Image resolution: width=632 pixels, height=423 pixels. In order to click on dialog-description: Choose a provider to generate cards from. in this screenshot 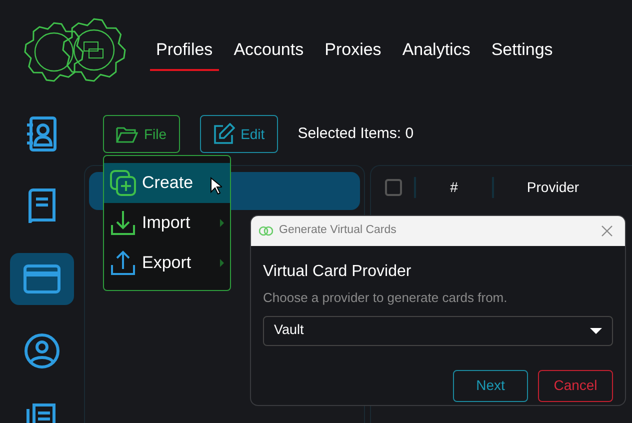, I will do `click(385, 298)`.